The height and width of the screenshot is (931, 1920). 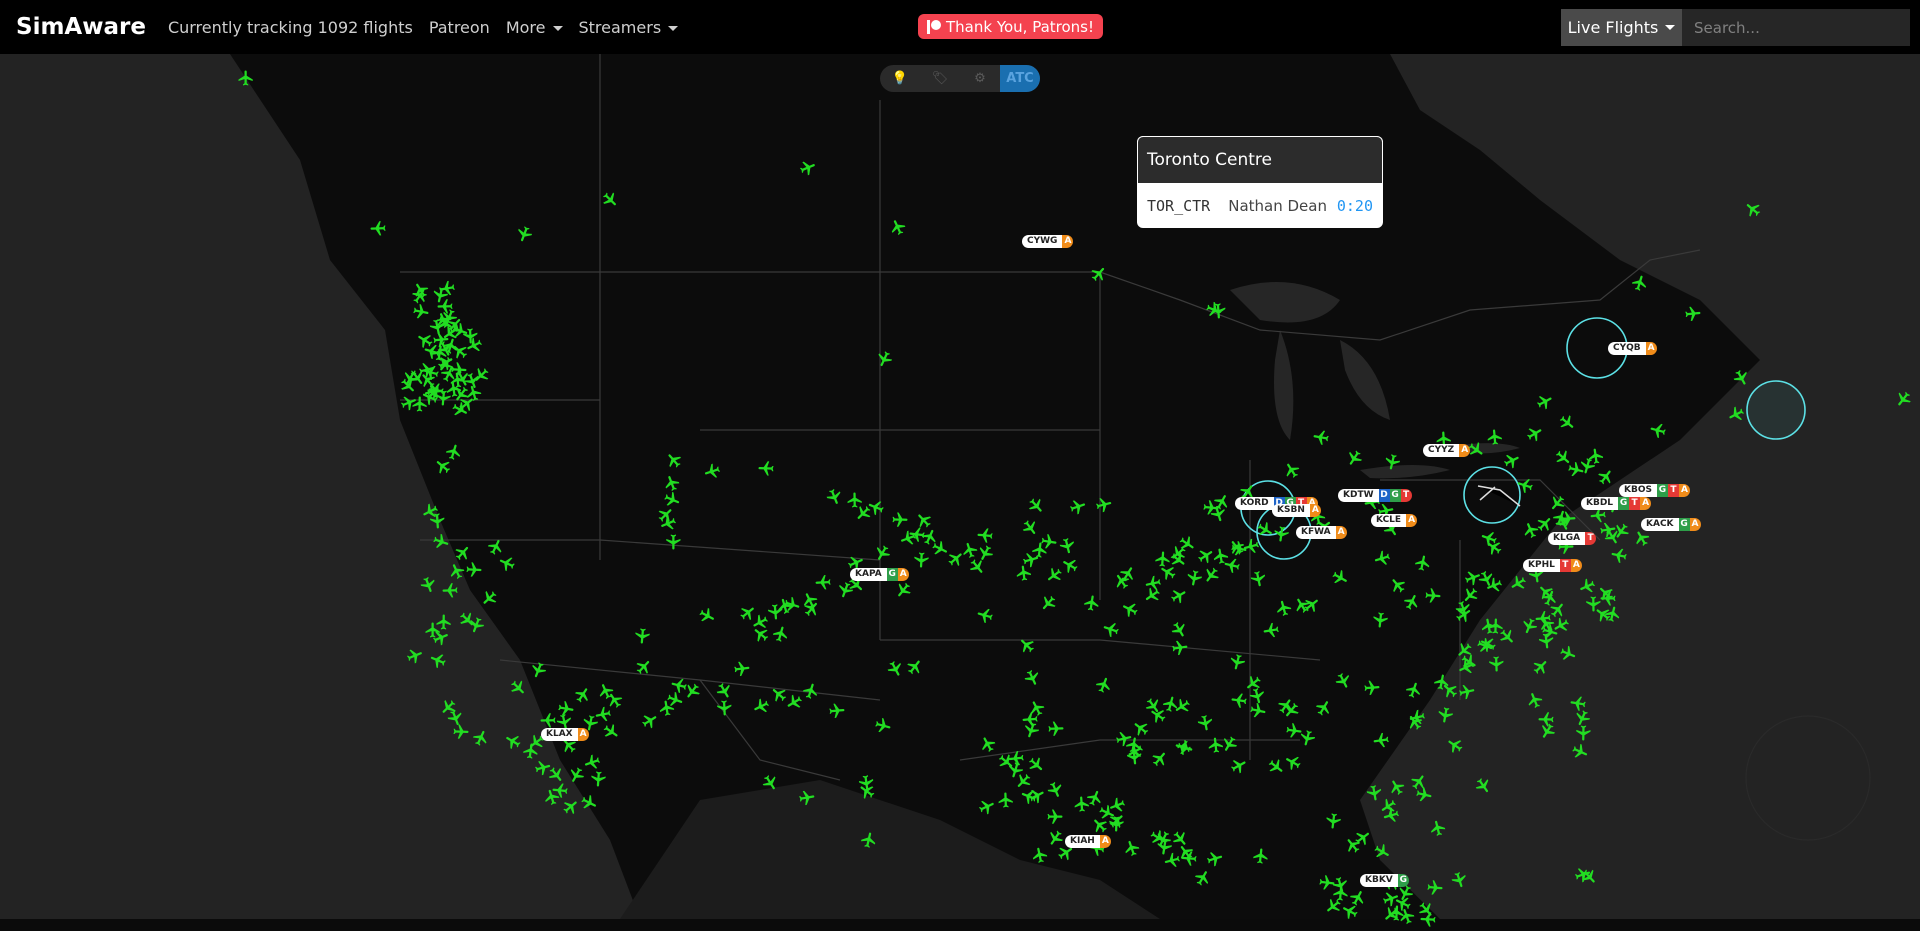 What do you see at coordinates (459, 27) in the screenshot?
I see `nav-patreon-link: Patreon` at bounding box center [459, 27].